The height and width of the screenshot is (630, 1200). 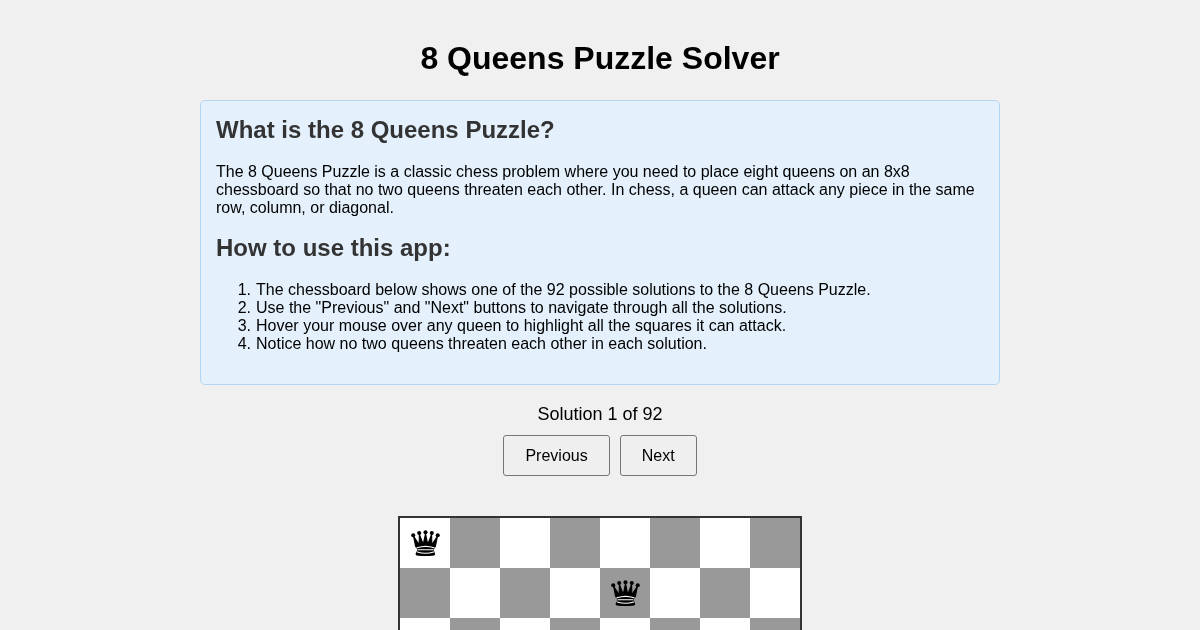 I want to click on step-text: Use the "Previous" and "Next" buttons to navigate through all the solutions., so click(x=521, y=308).